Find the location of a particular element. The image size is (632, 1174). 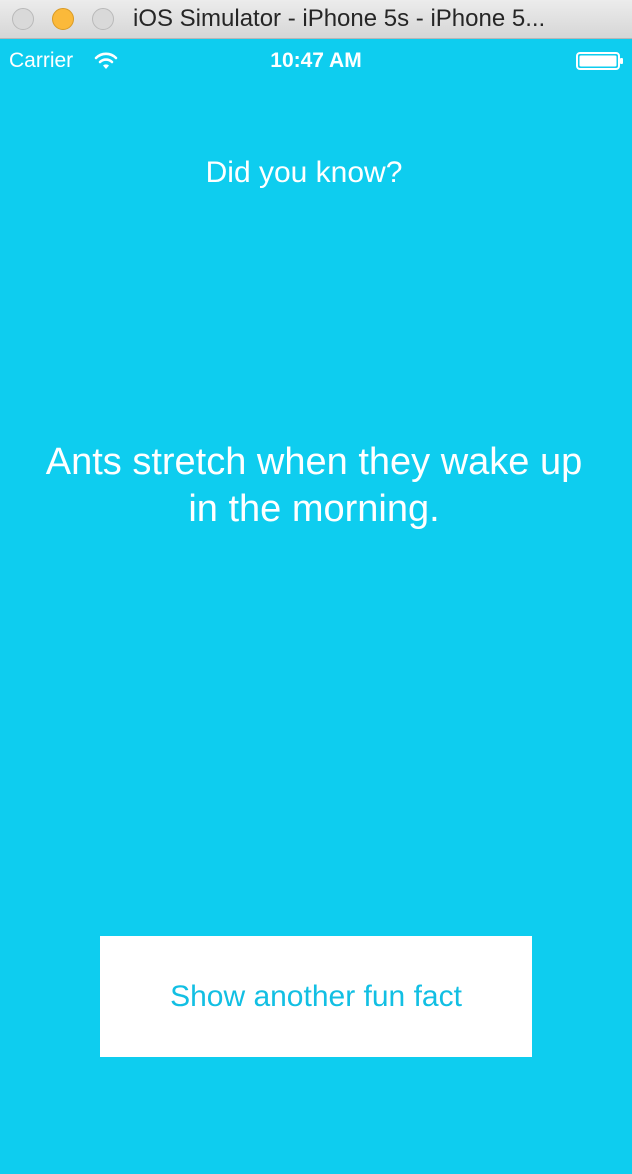

status-bar: Carrier 10:47 AM is located at coordinates (316, 61).